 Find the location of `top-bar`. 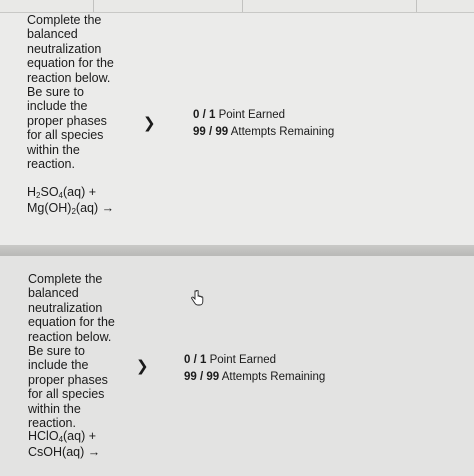

top-bar is located at coordinates (237, 6).